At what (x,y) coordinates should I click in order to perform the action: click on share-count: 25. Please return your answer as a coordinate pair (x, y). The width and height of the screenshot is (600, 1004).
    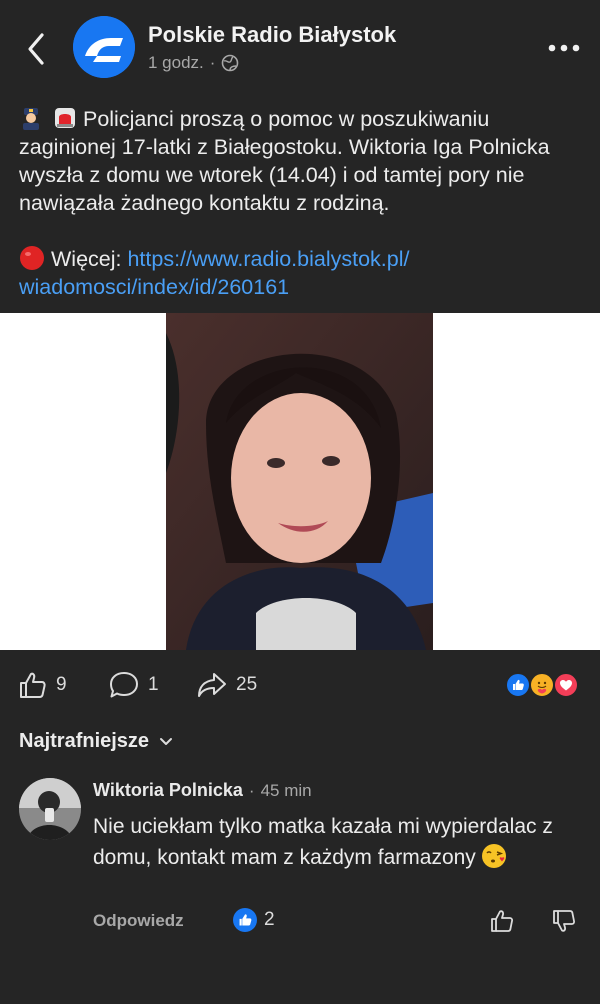
    Looking at the image, I should click on (247, 684).